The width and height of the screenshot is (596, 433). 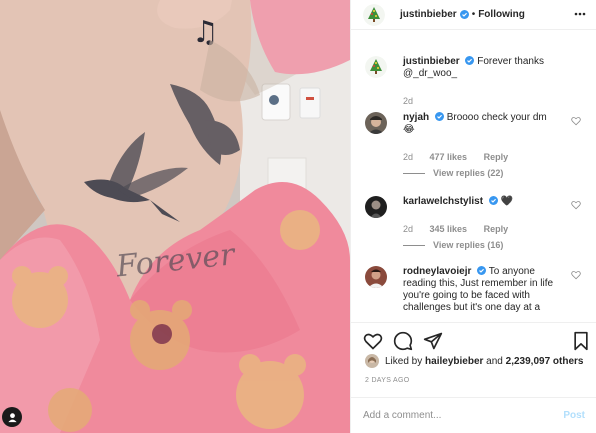 I want to click on add-comment-input, so click(x=463, y=415).